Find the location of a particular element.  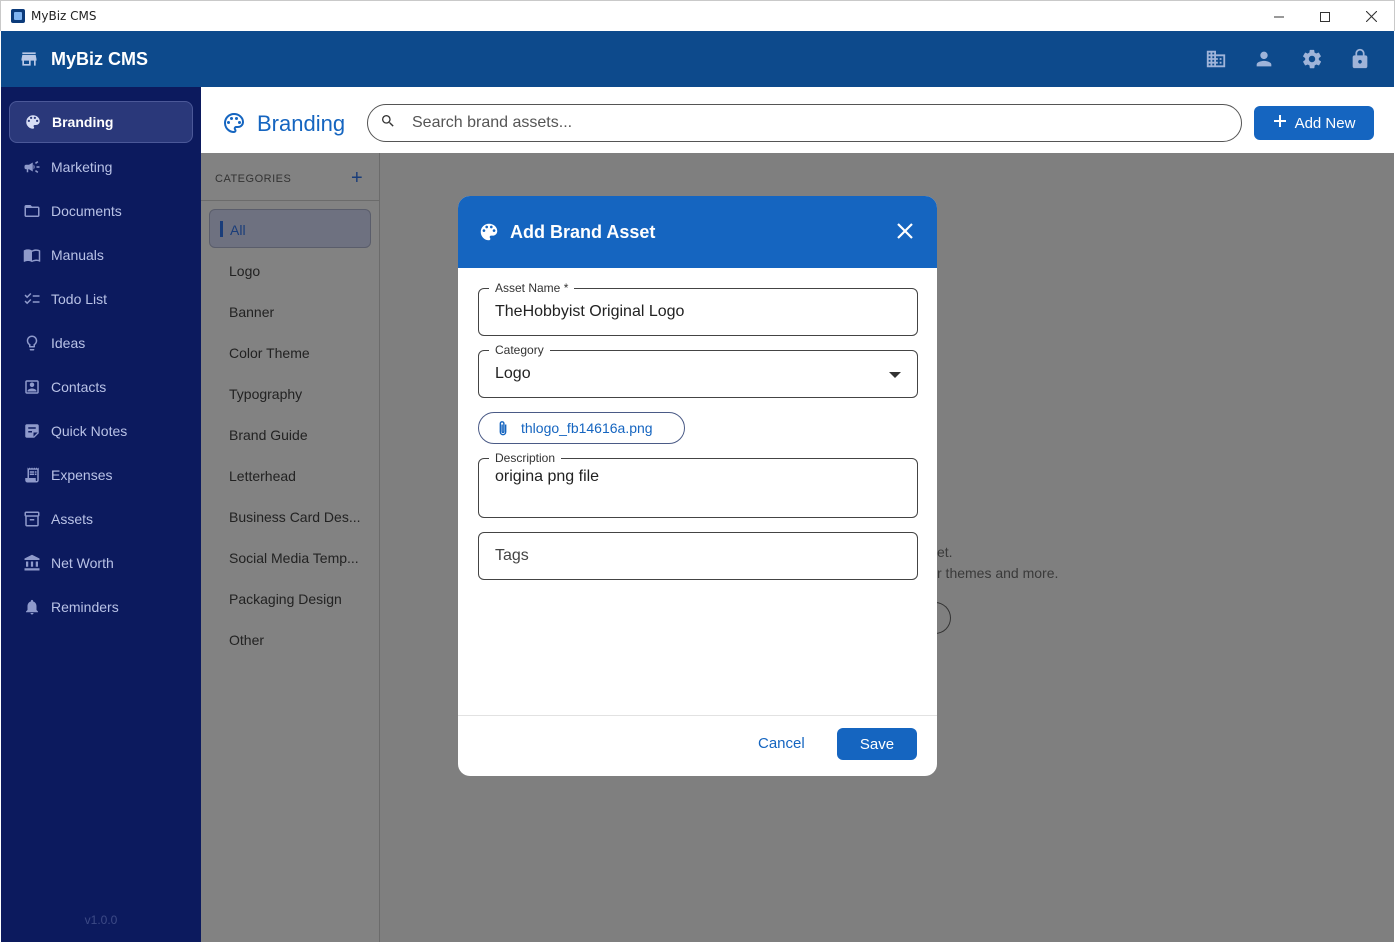

cancel-button: Cancel is located at coordinates (781, 743).